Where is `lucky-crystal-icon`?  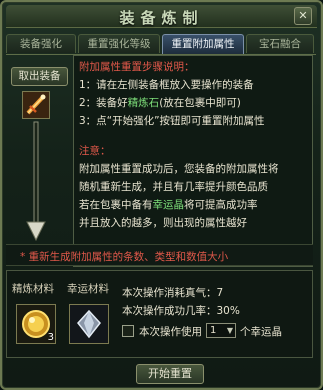
lucky-crystal-icon is located at coordinates (89, 324).